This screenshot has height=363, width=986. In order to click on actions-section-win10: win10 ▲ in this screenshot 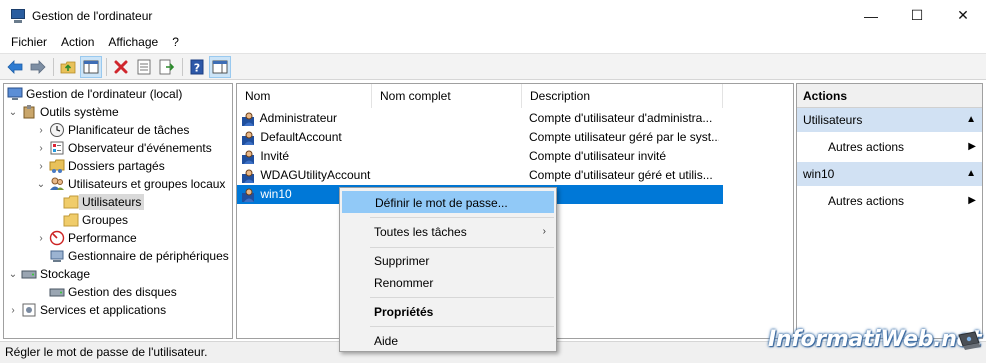, I will do `click(889, 174)`.